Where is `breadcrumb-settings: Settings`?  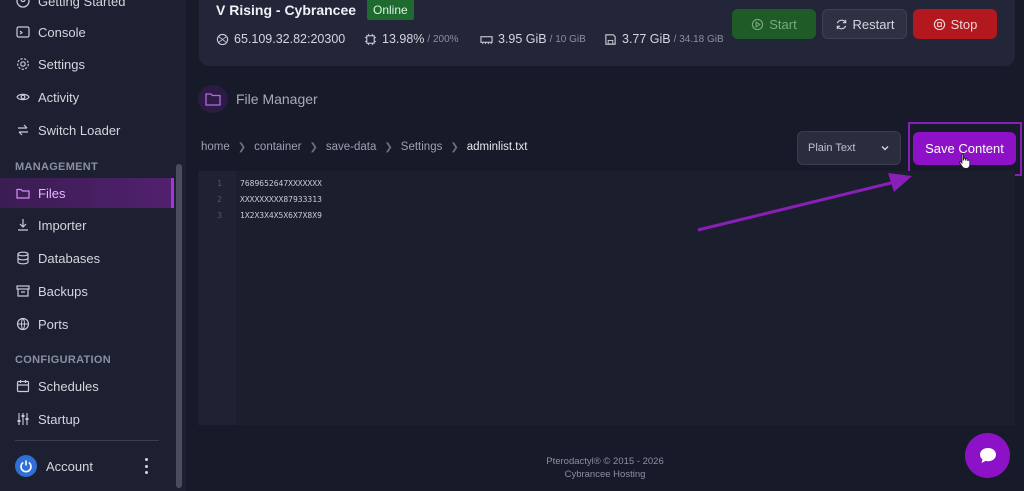
breadcrumb-settings: Settings is located at coordinates (422, 147).